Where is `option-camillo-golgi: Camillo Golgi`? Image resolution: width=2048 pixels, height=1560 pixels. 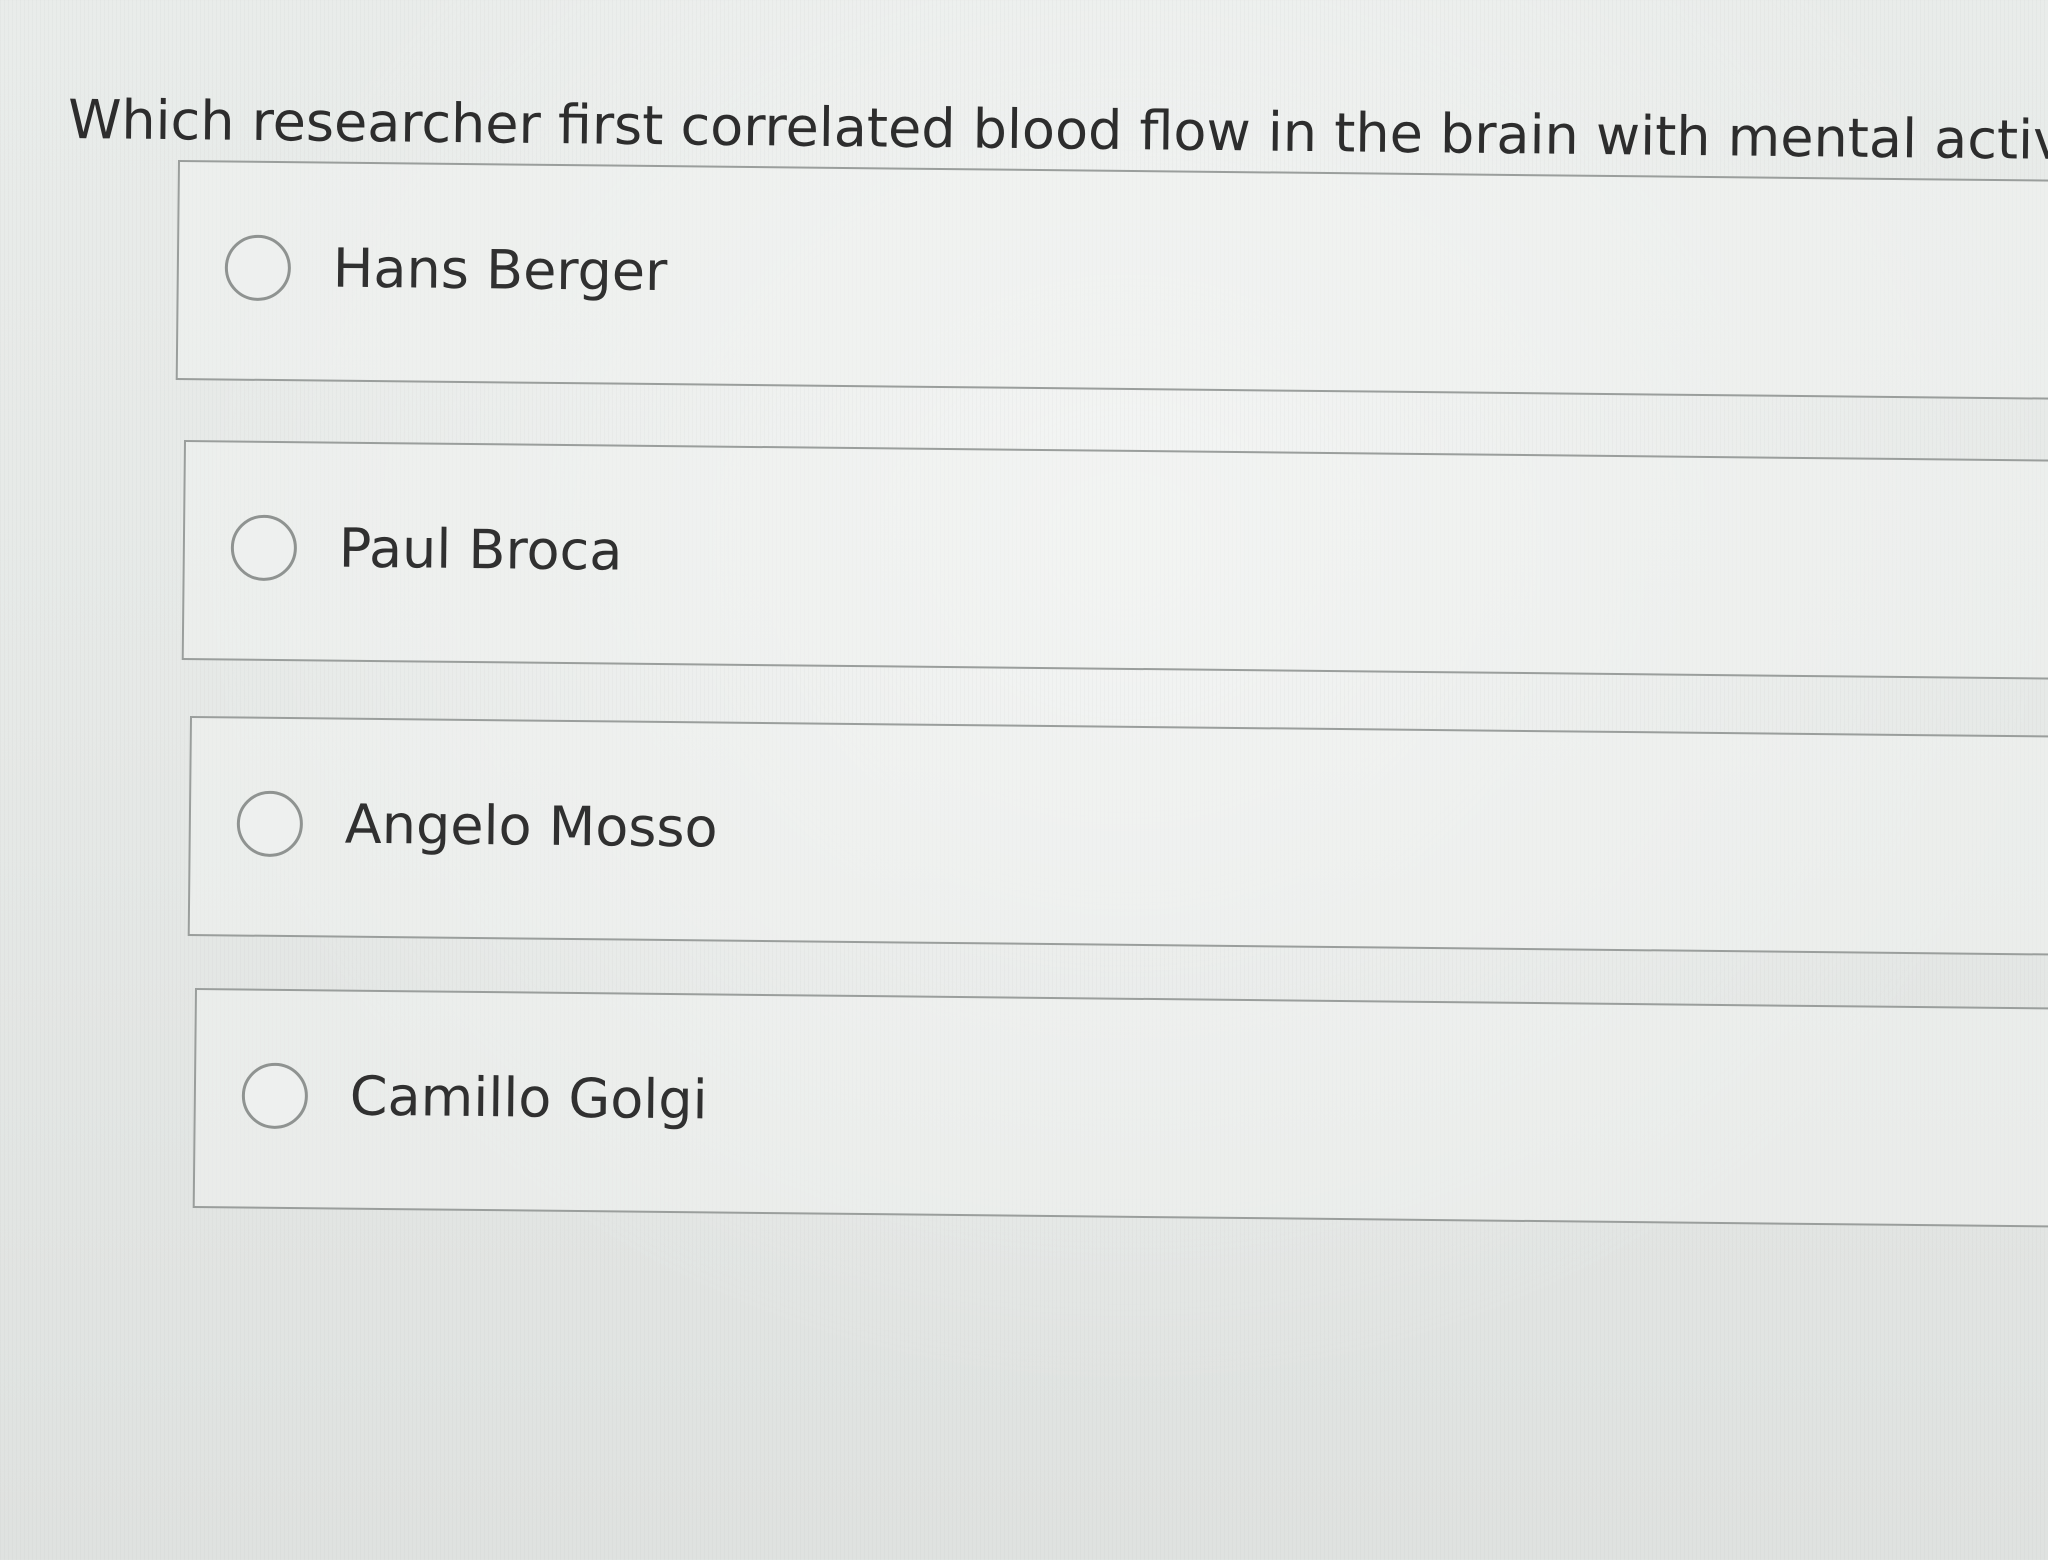
option-camillo-golgi: Camillo Golgi is located at coordinates (1120, 1108).